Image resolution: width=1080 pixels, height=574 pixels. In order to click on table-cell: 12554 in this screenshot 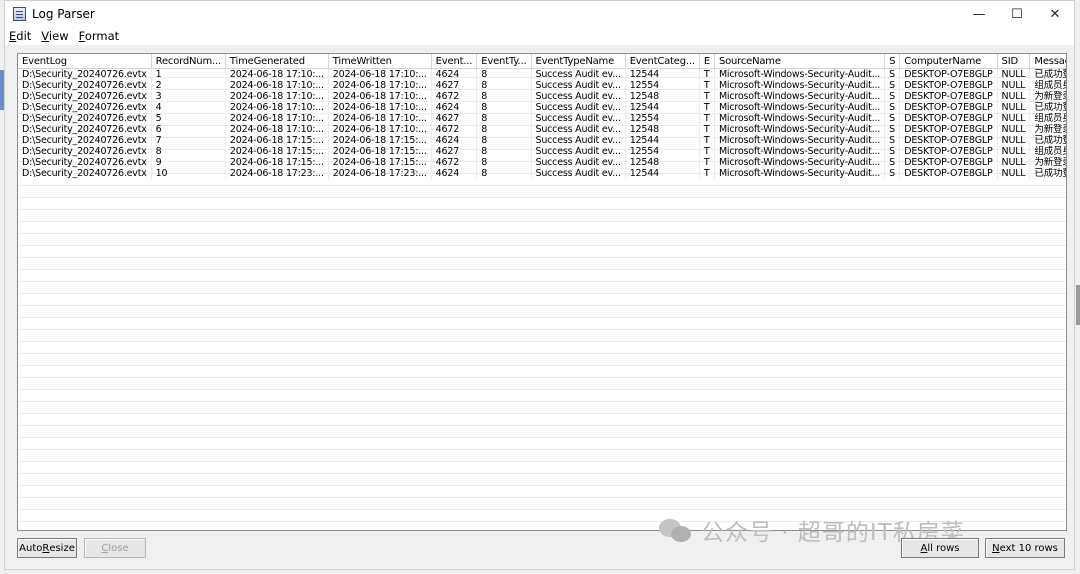, I will do `click(662, 118)`.